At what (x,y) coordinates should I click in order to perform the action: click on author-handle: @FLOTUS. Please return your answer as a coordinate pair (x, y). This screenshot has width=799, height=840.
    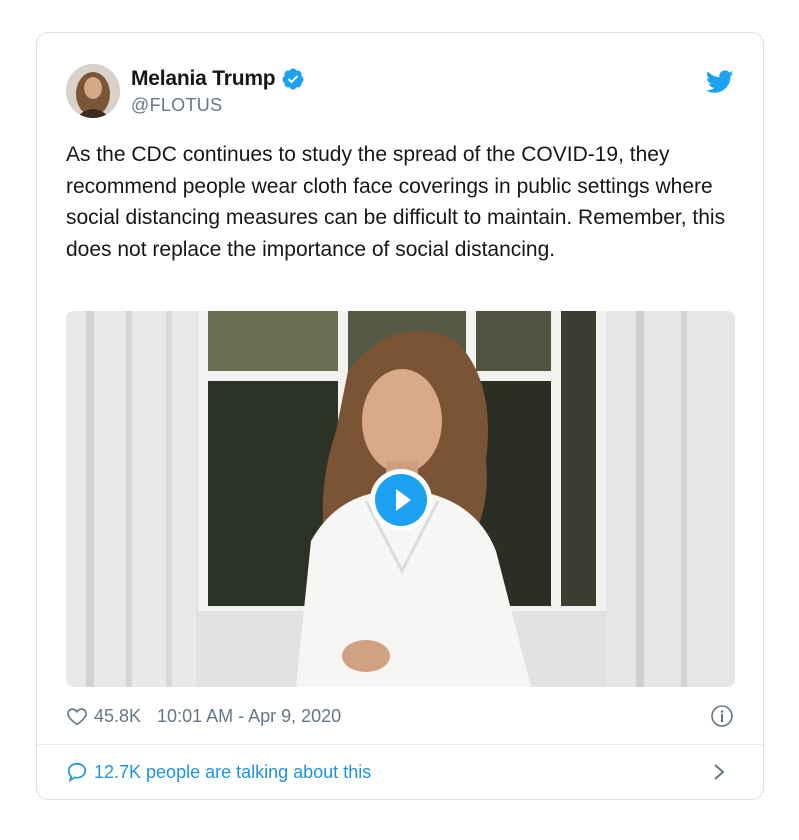
    Looking at the image, I should click on (218, 105).